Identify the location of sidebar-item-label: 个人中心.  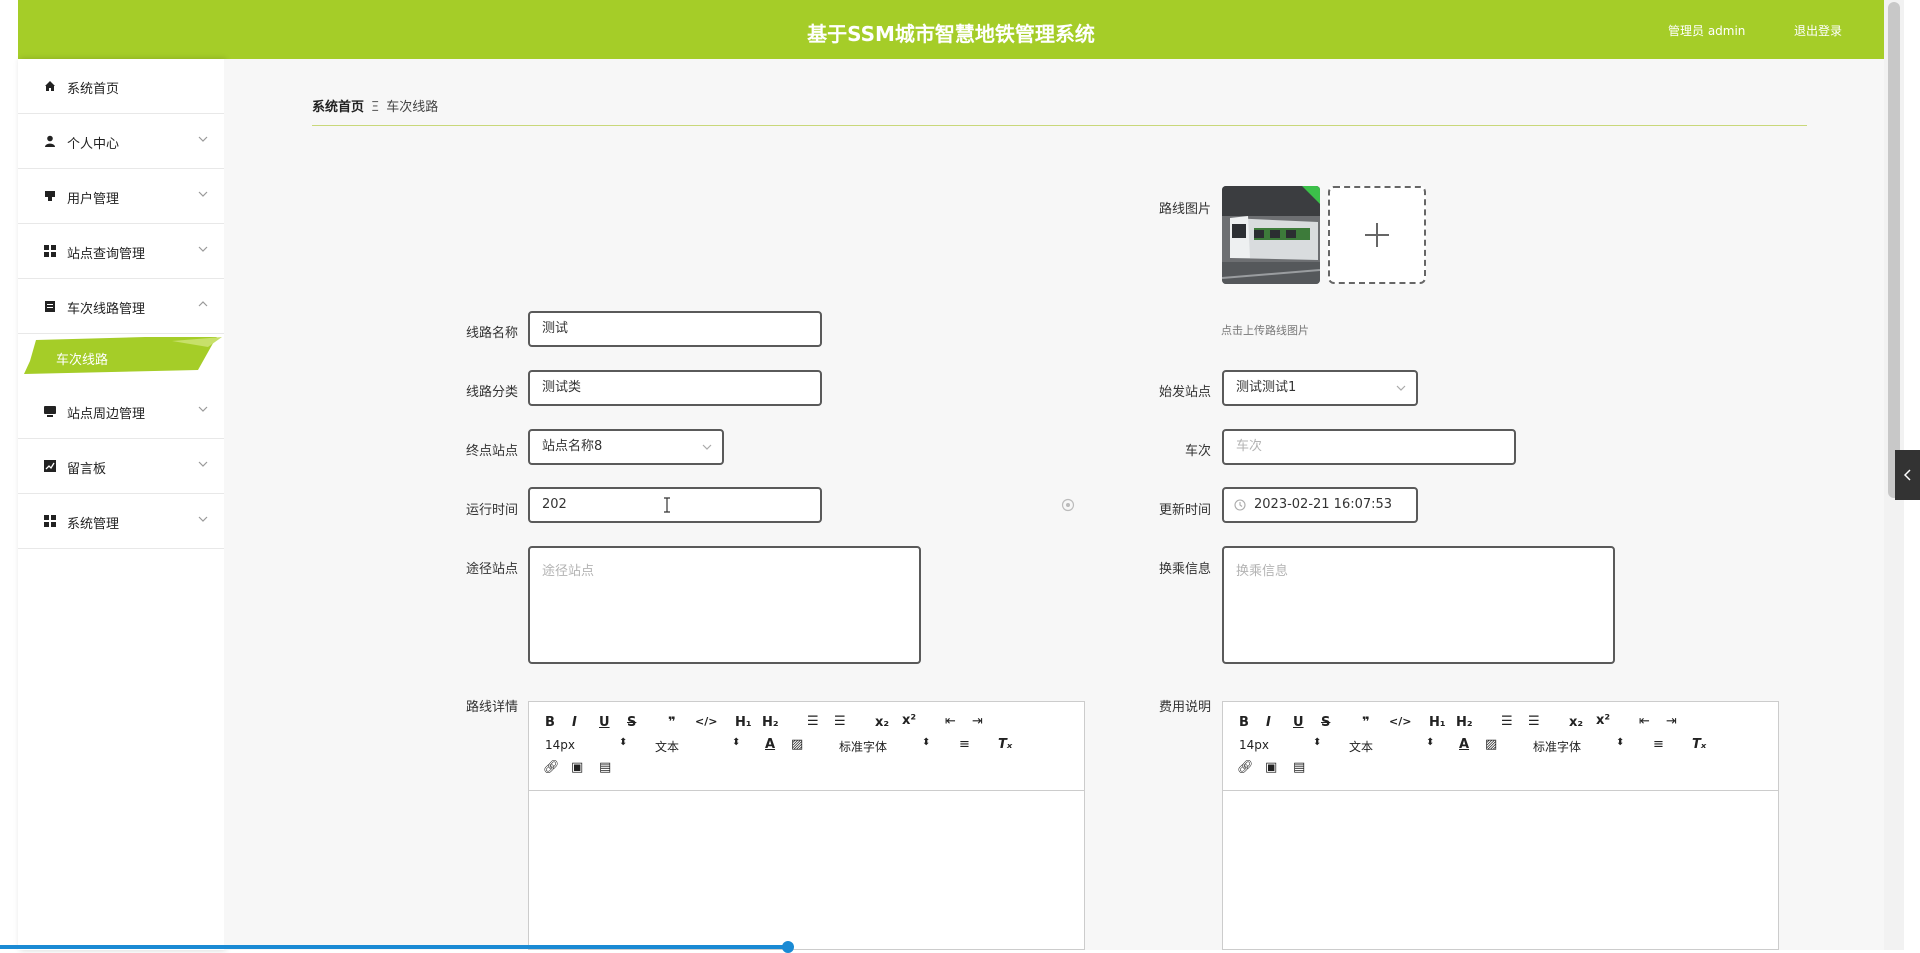
(93, 144).